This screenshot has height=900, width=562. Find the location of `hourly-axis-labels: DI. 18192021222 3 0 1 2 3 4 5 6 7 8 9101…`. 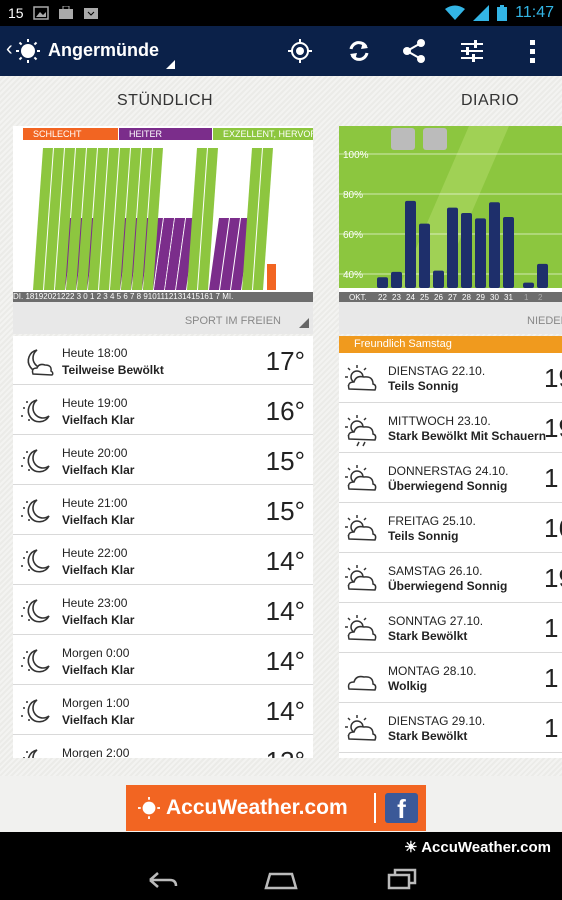

hourly-axis-labels: DI. 18192021222 3 0 1 2 3 4 5 6 7 8 9101… is located at coordinates (163, 297).